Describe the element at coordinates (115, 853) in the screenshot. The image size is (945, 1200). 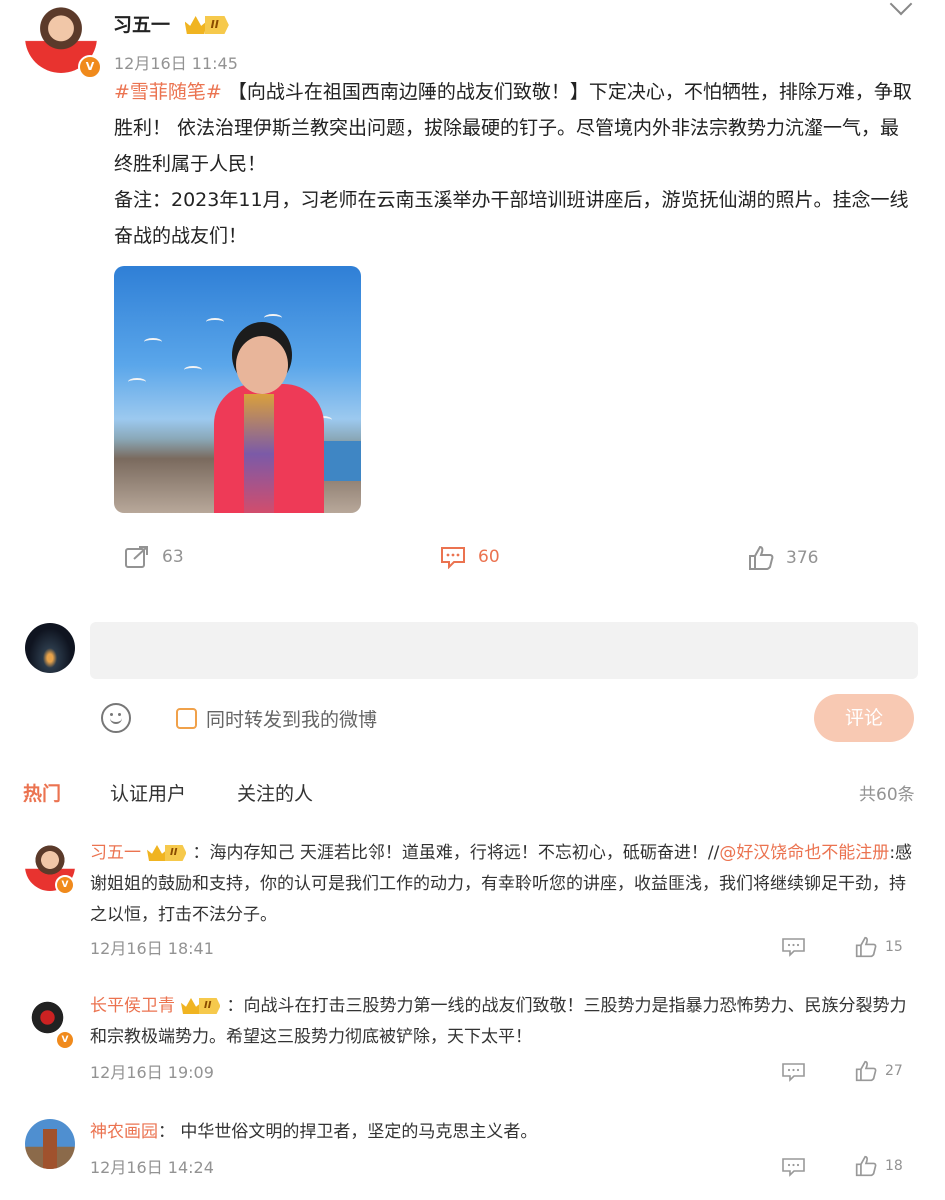
I see `commenter-name: 习五一` at that location.